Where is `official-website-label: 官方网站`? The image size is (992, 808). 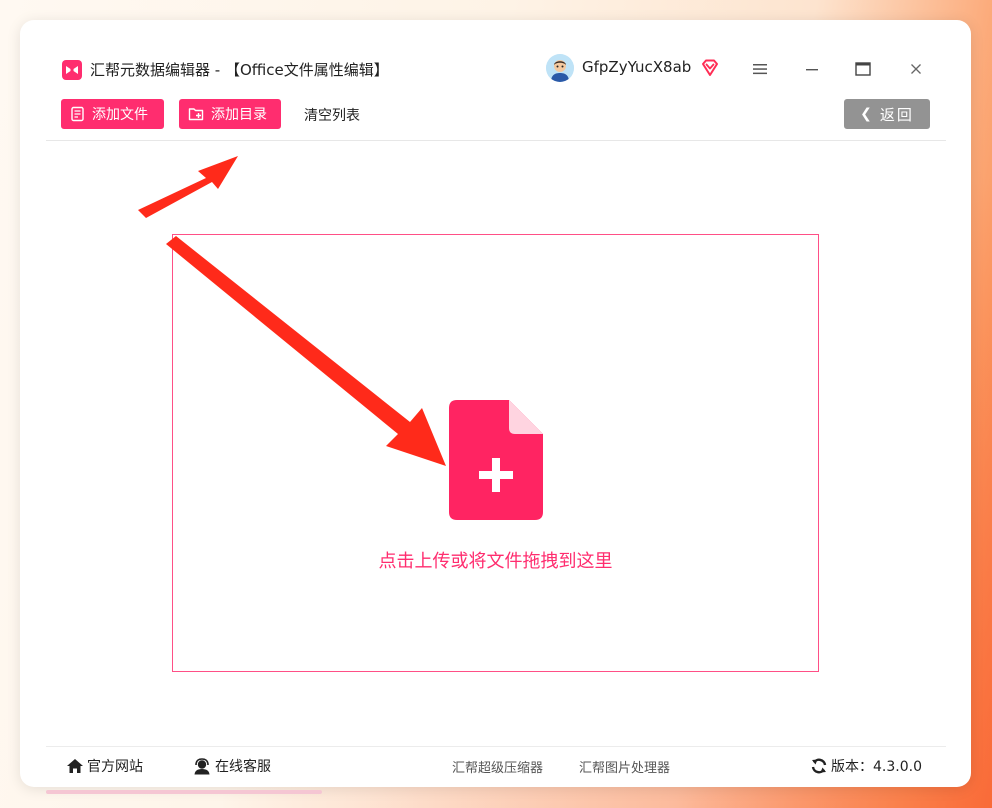 official-website-label: 官方网站 is located at coordinates (115, 767).